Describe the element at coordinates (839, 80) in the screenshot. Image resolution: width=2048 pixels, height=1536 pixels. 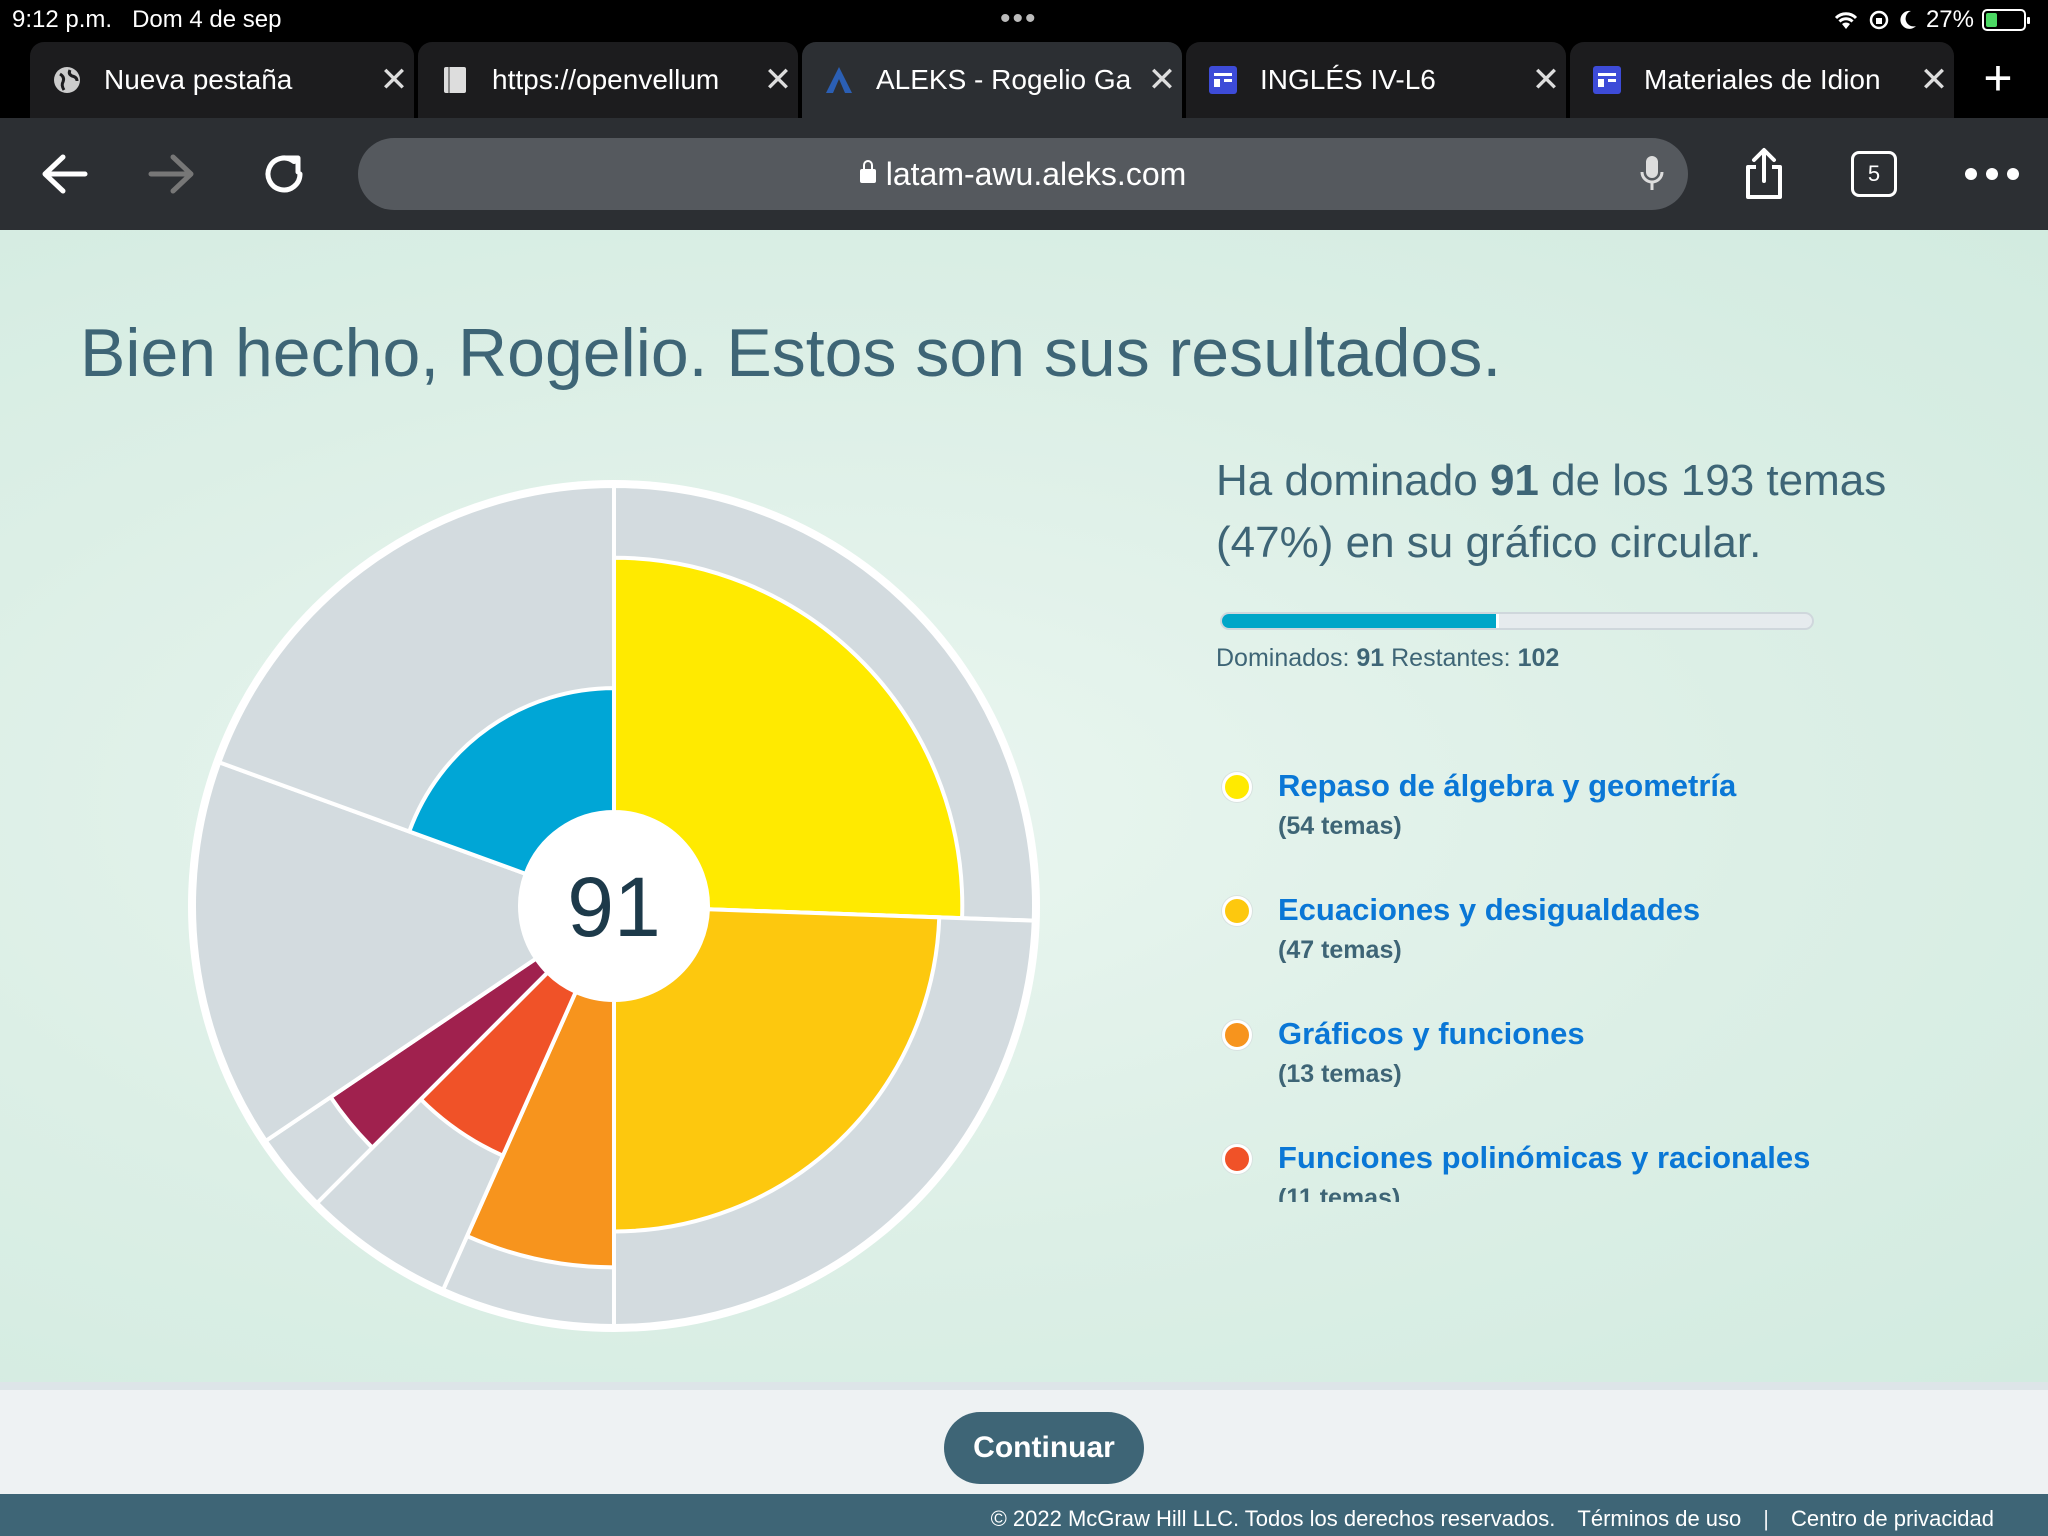
I see `aleks-logo-icon` at that location.